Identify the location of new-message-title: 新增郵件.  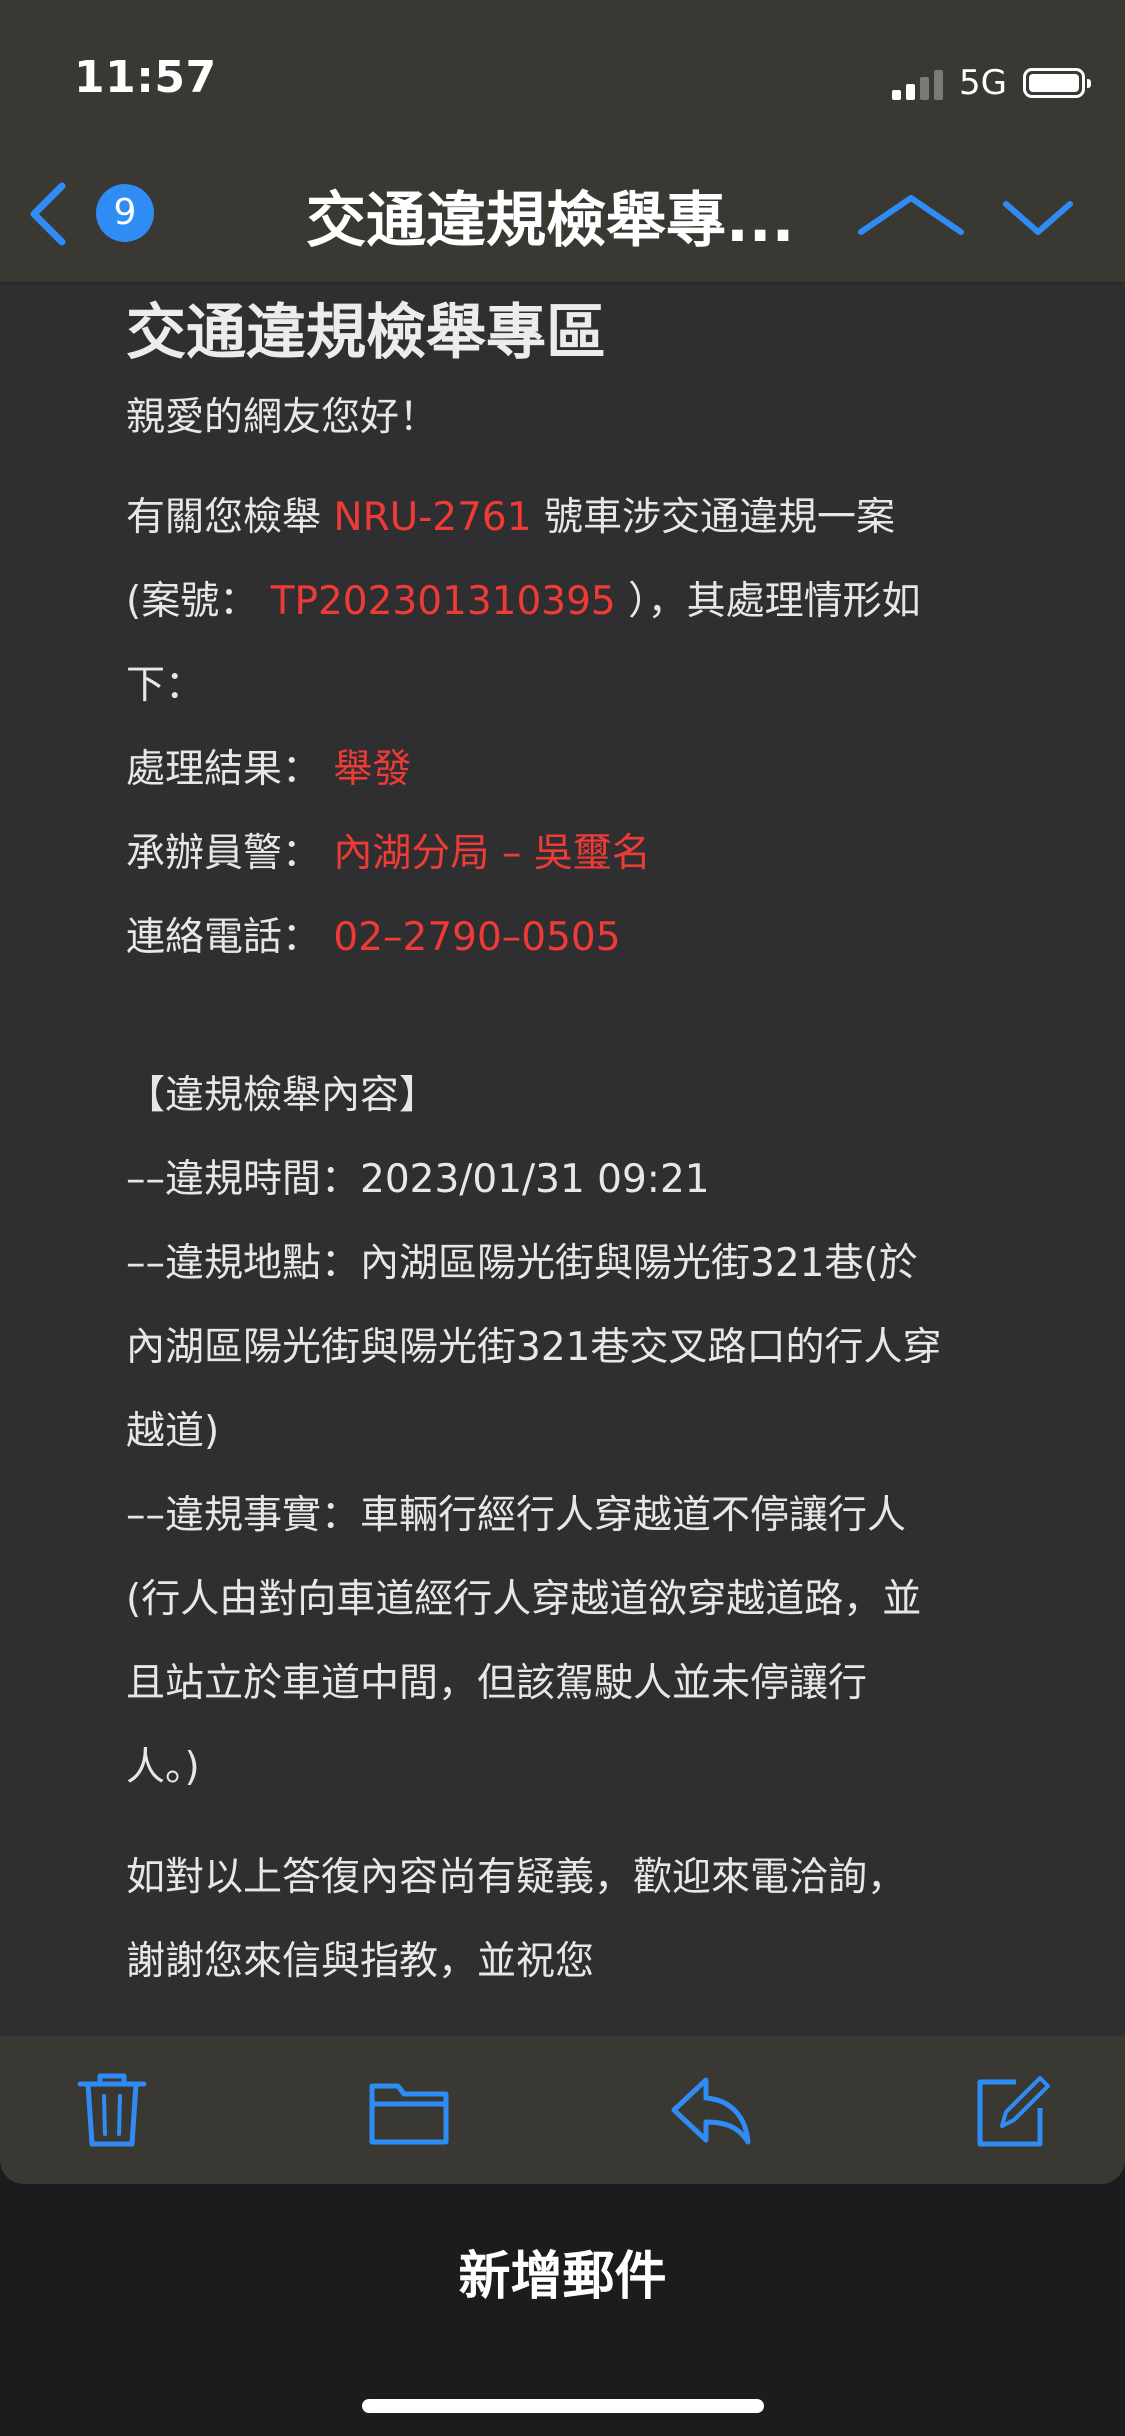
(562, 2271).